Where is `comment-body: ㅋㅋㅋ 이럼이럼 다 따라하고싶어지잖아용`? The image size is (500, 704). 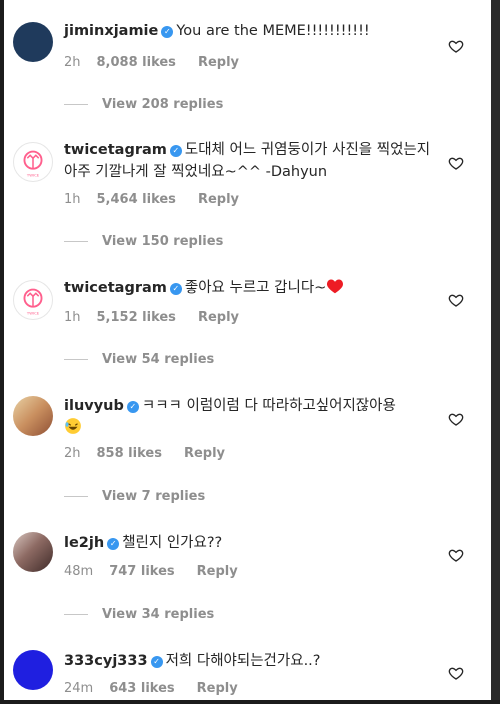
comment-body: ㅋㅋㅋ 이럼이럼 다 따라하고싶어지잖아용 is located at coordinates (268, 406).